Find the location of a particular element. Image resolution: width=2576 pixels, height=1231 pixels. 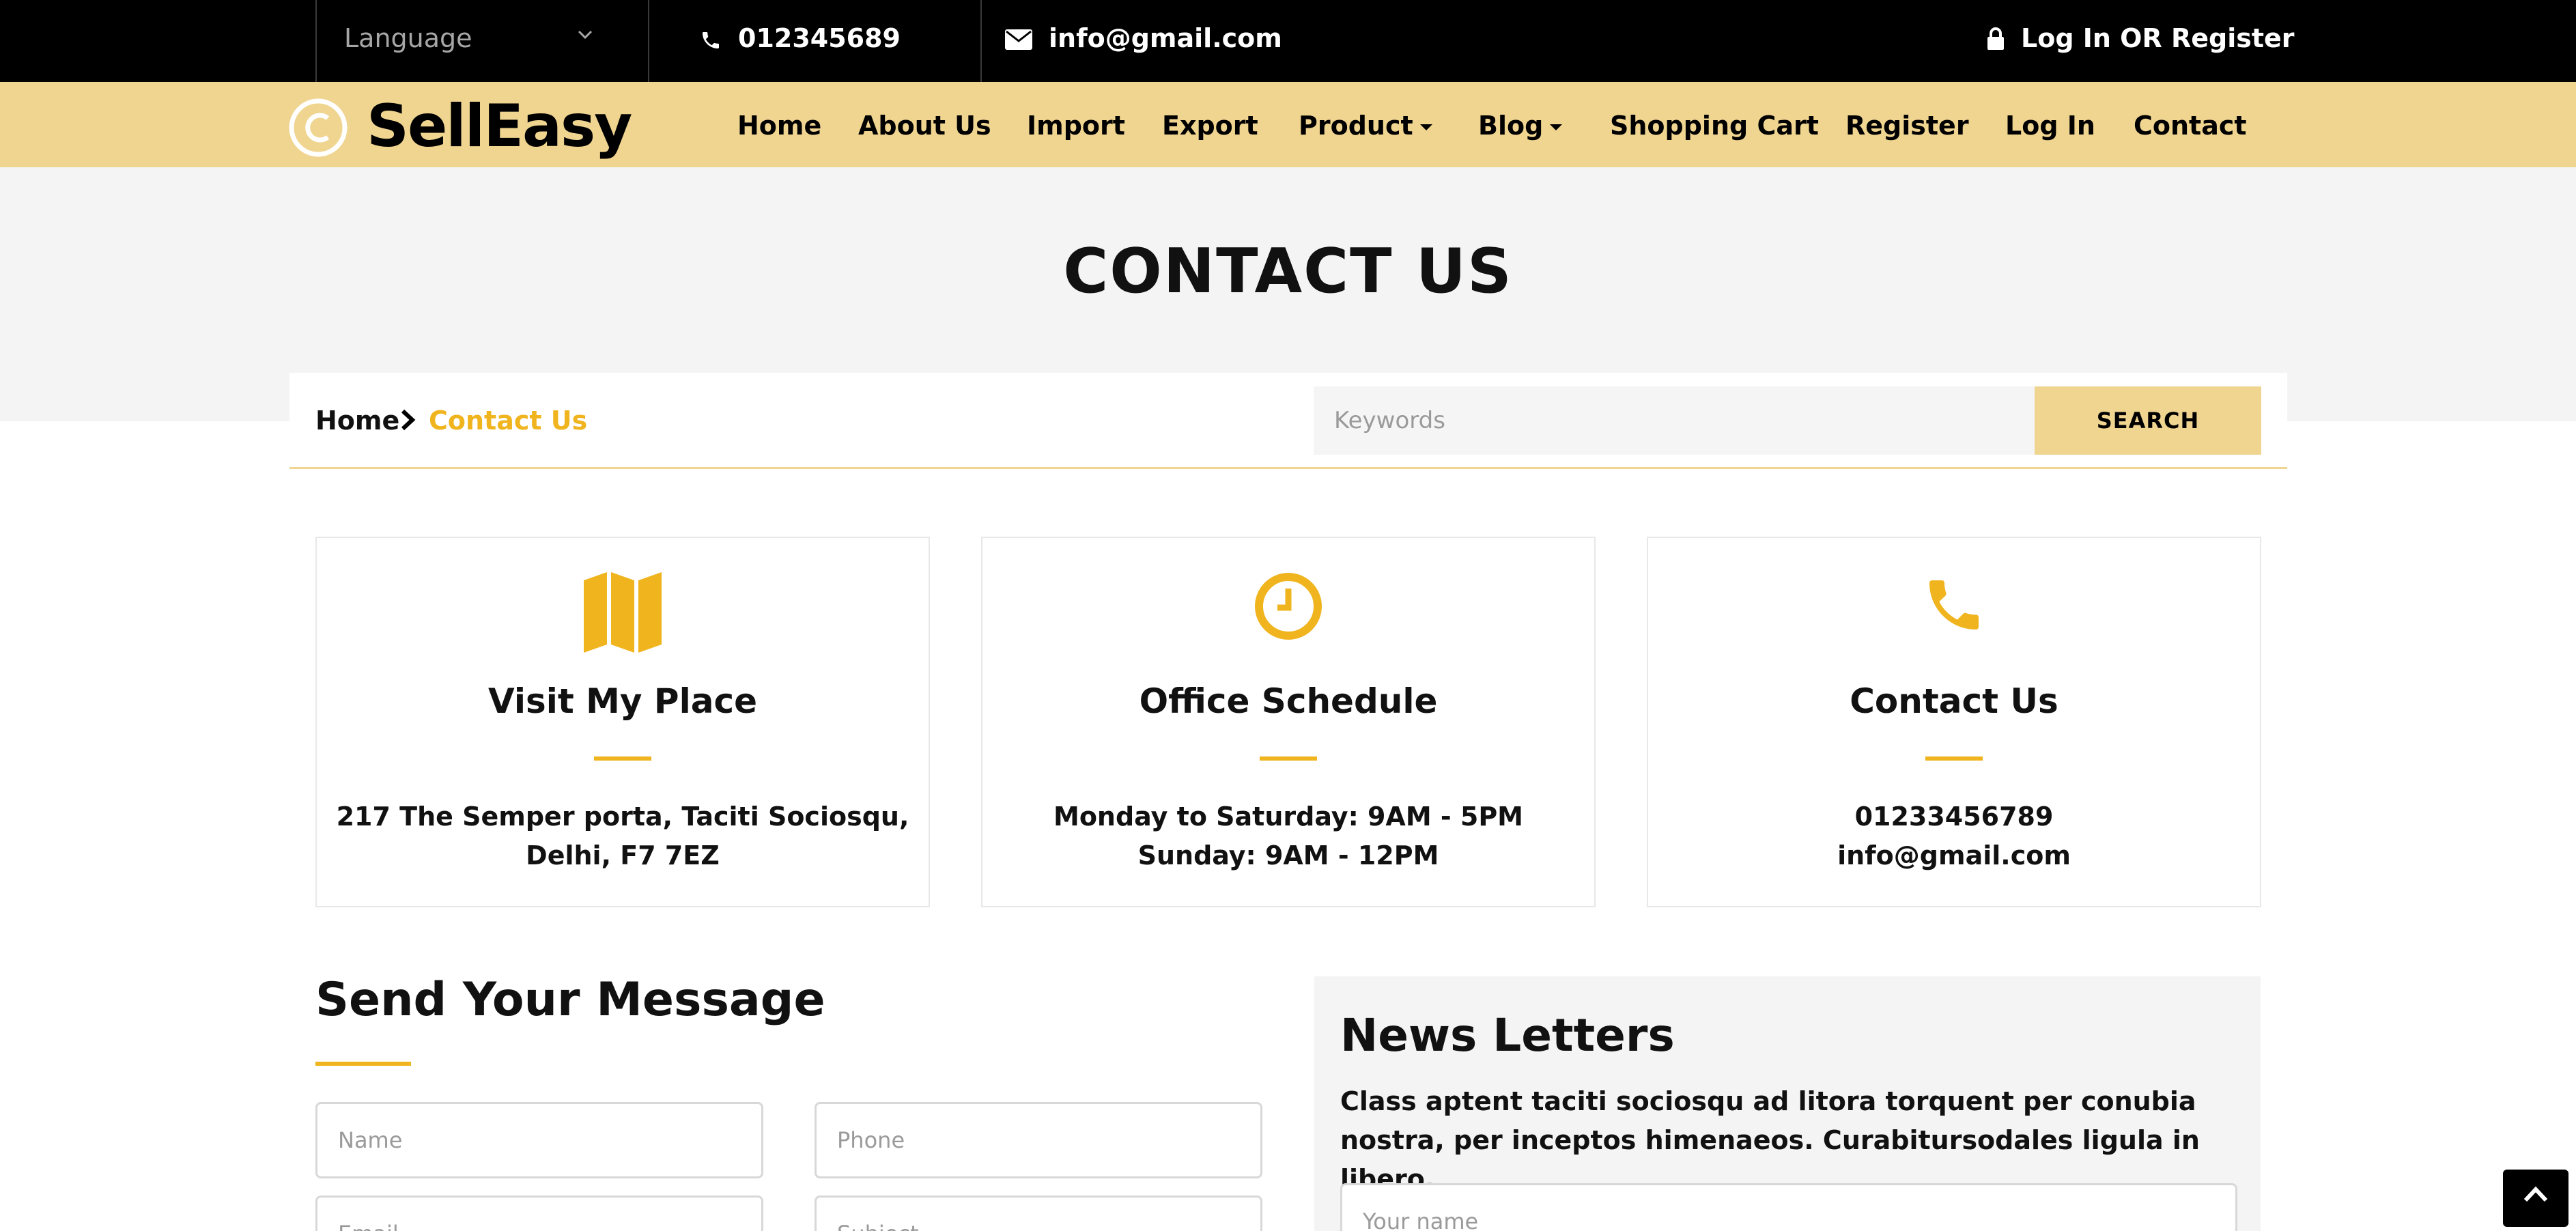

keywords-search-input is located at coordinates (1675, 420).